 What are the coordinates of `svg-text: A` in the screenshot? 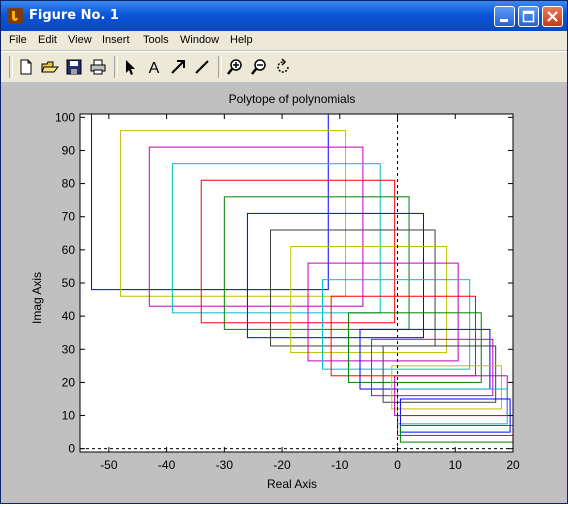 It's located at (154, 68).